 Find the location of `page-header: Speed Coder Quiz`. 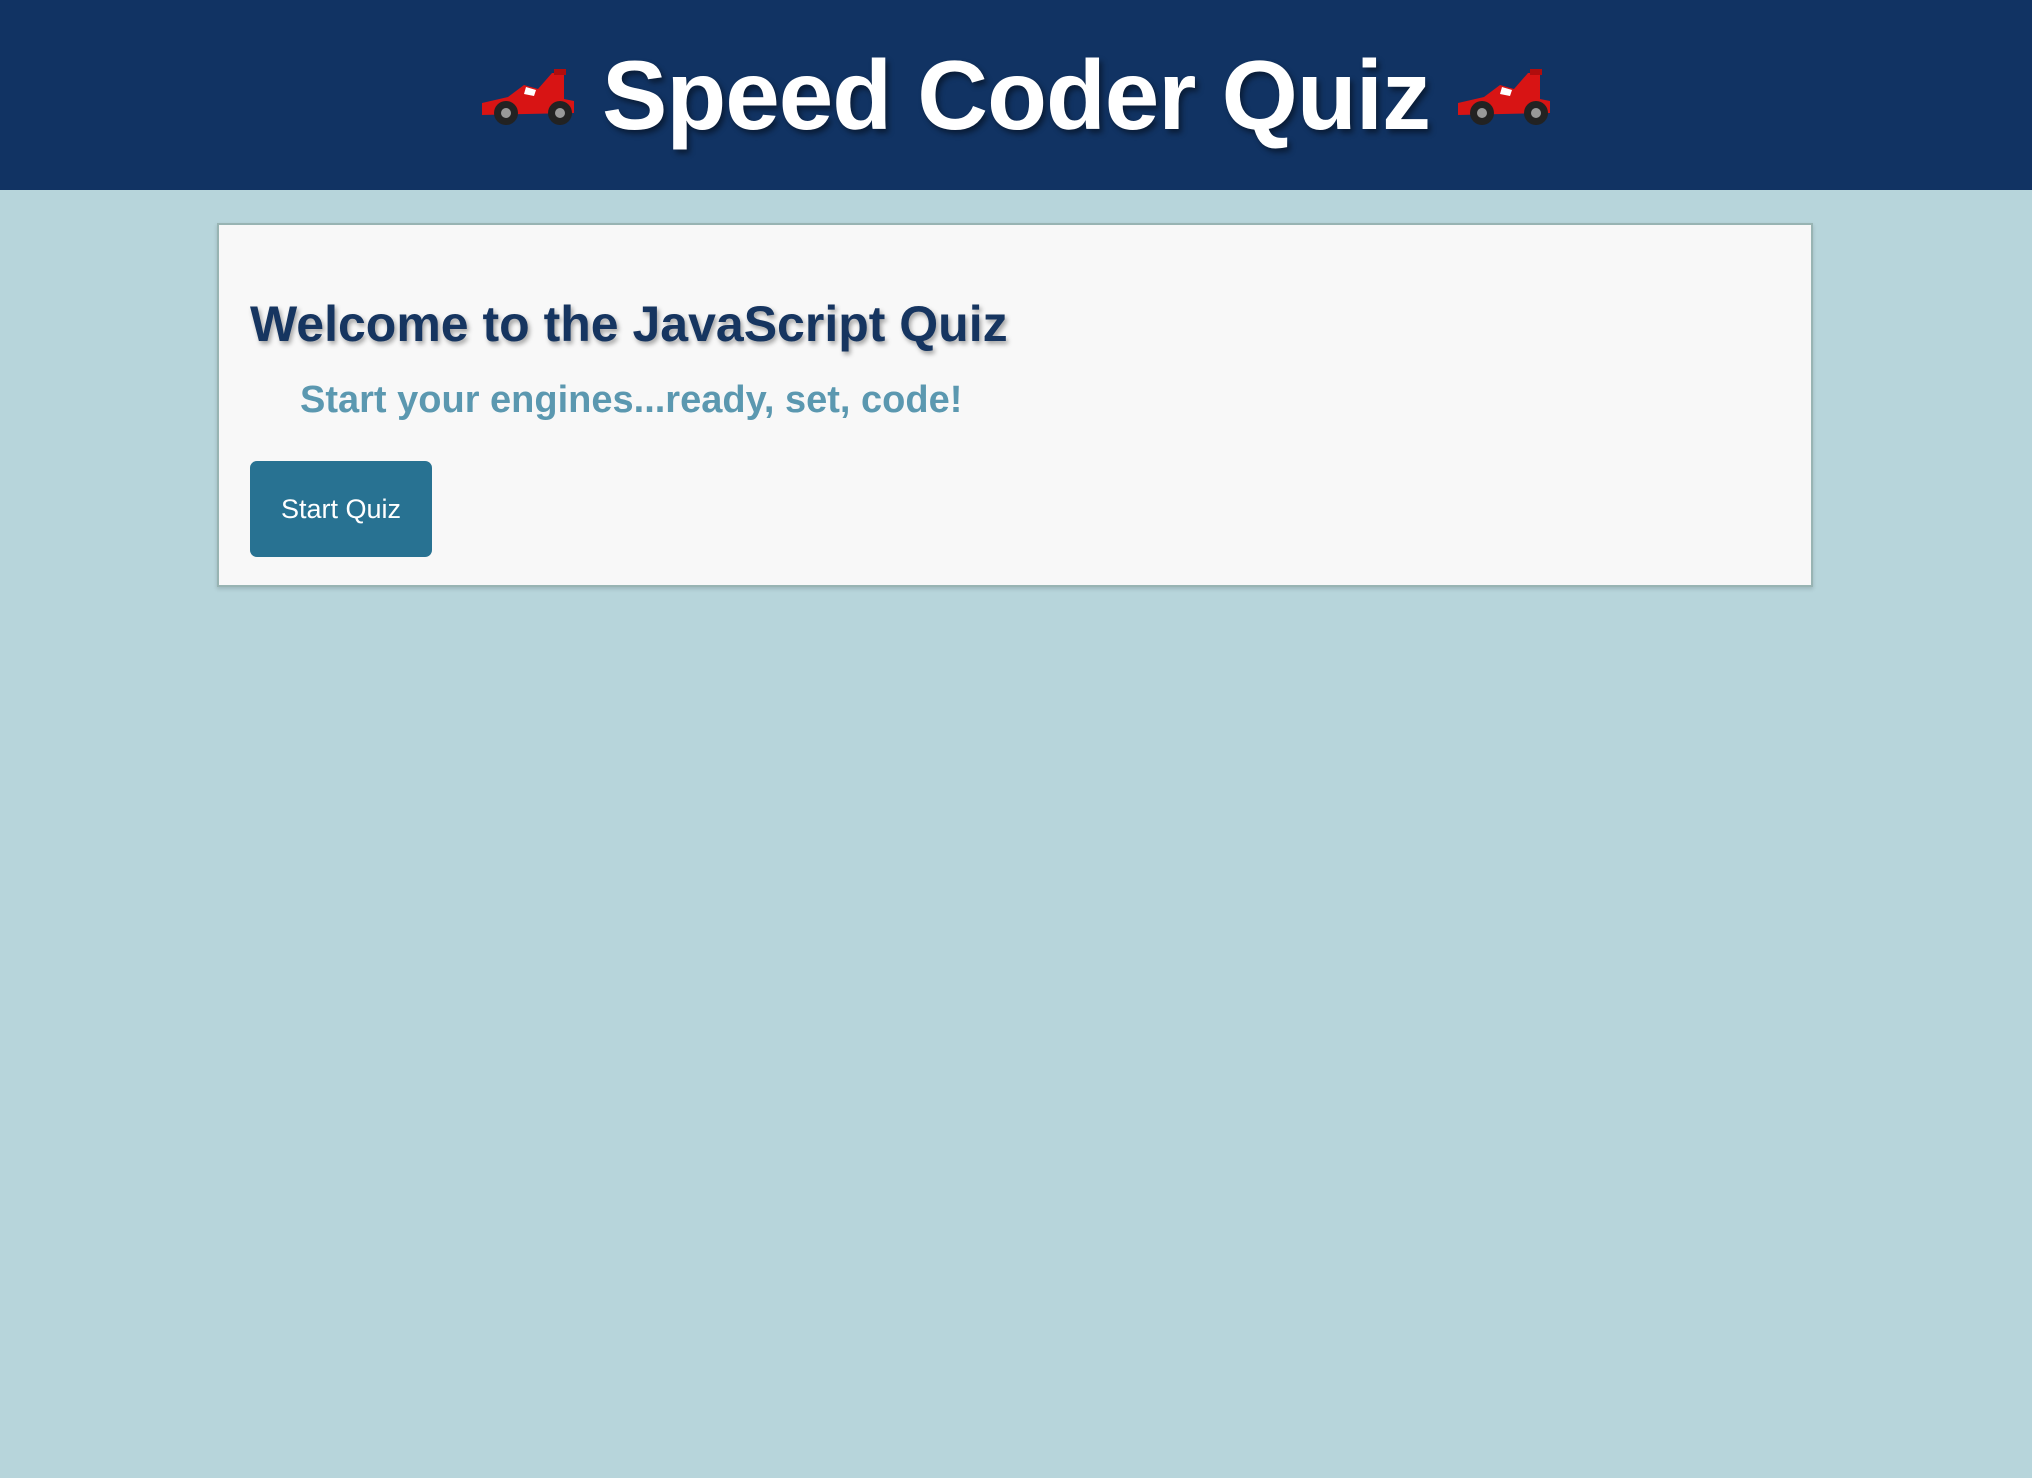

page-header: Speed Coder Quiz is located at coordinates (1016, 95).